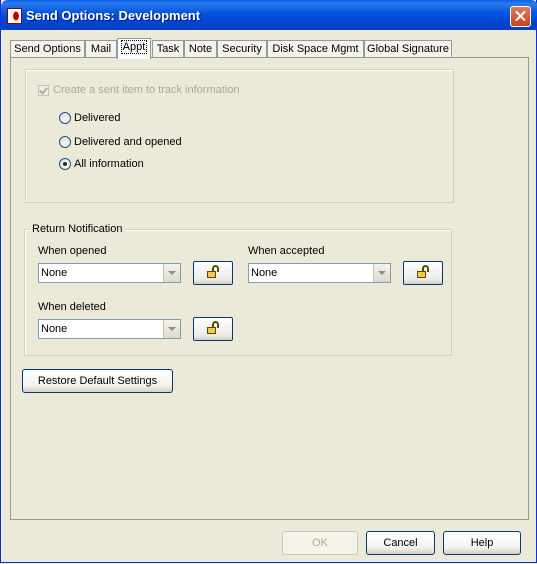 This screenshot has height=564, width=537. I want to click on tab-appt: Appt, so click(134, 48).